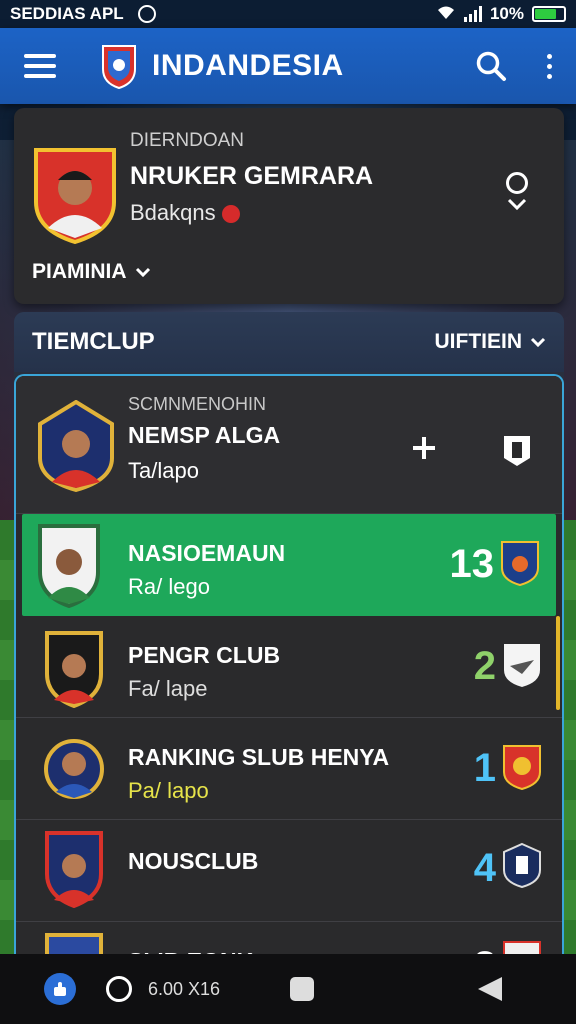  I want to click on row-kicker: SCMNMENOHIN, so click(197, 404).